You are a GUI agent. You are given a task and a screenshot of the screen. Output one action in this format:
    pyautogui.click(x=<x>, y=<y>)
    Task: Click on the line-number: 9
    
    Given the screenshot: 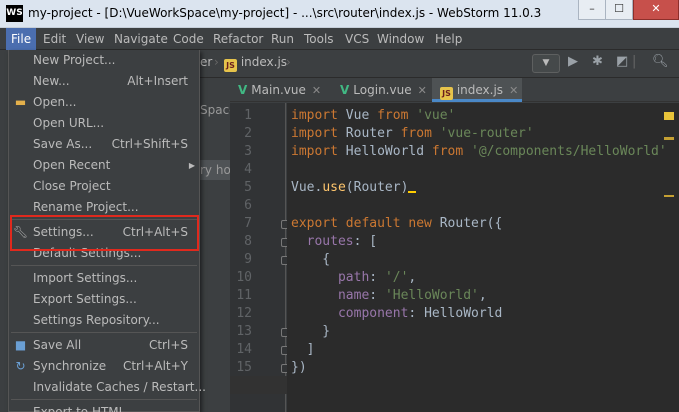 What is the action you would take?
    pyautogui.click(x=248, y=259)
    